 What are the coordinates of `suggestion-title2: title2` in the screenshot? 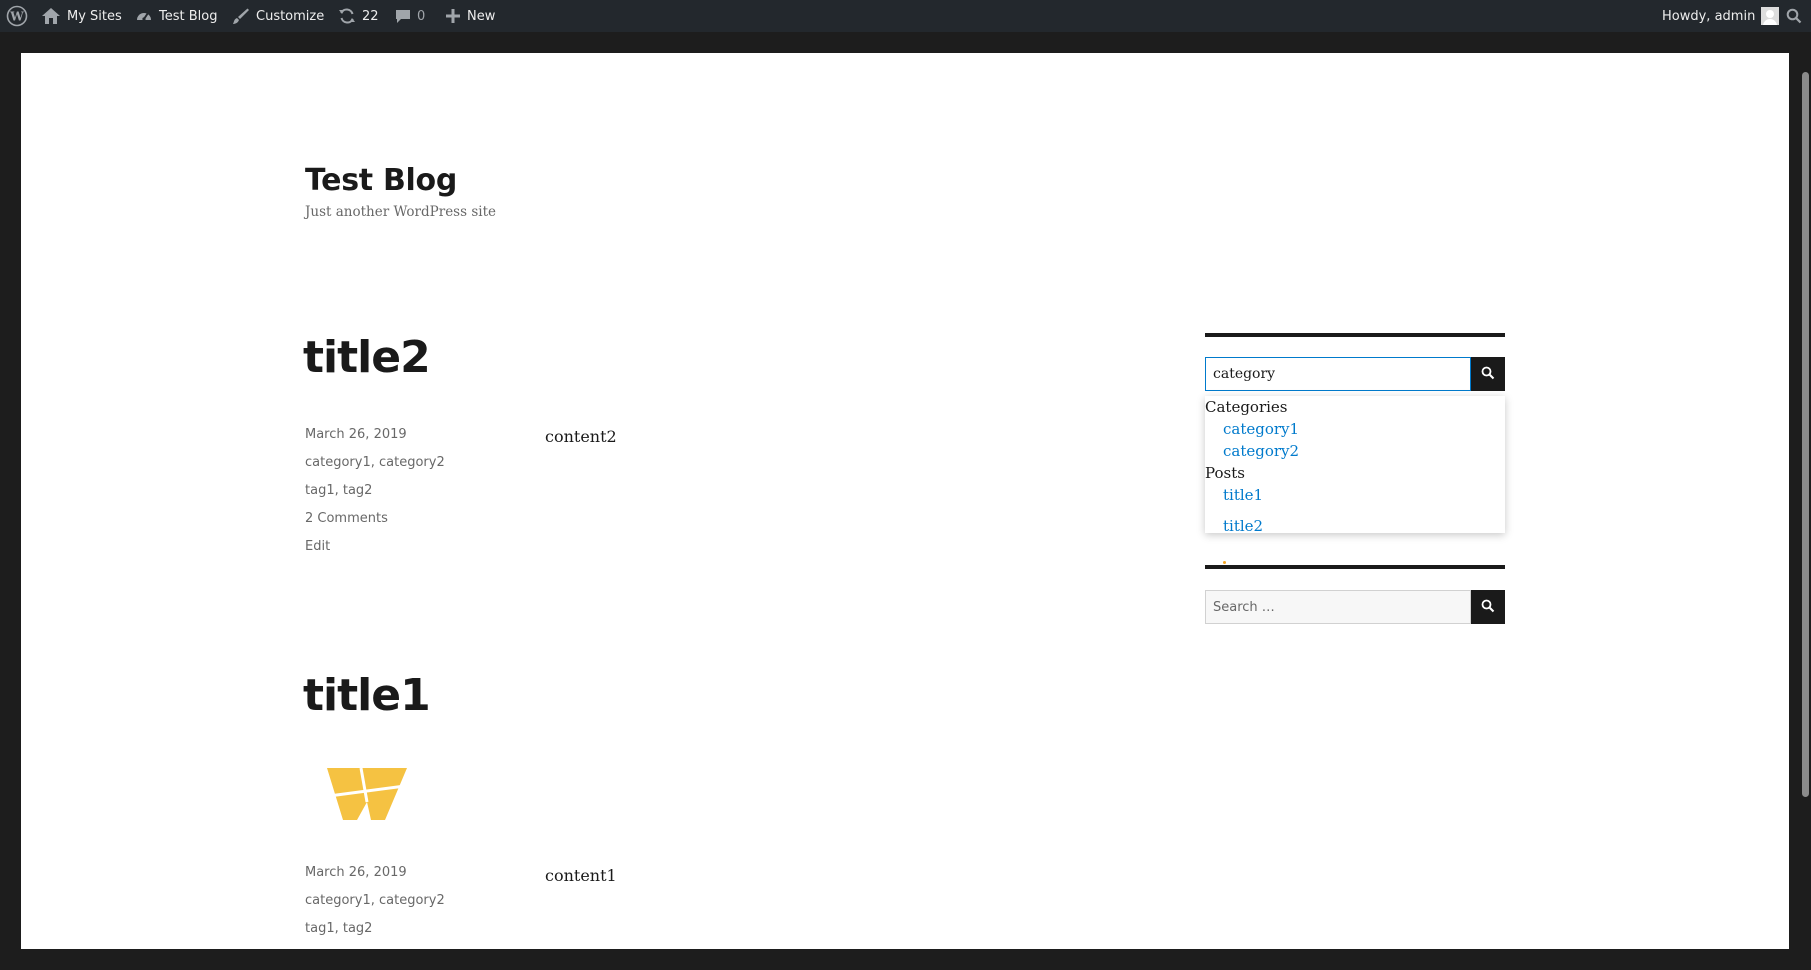 It's located at (1243, 526).